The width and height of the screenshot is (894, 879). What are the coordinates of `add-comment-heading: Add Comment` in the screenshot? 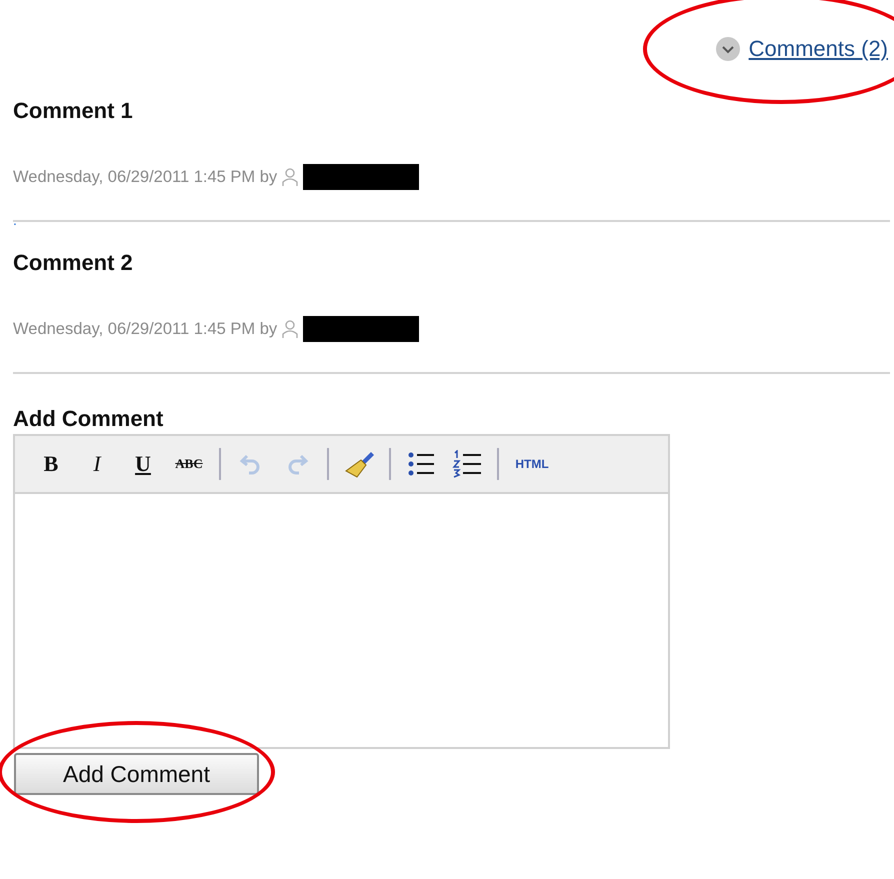 It's located at (88, 419).